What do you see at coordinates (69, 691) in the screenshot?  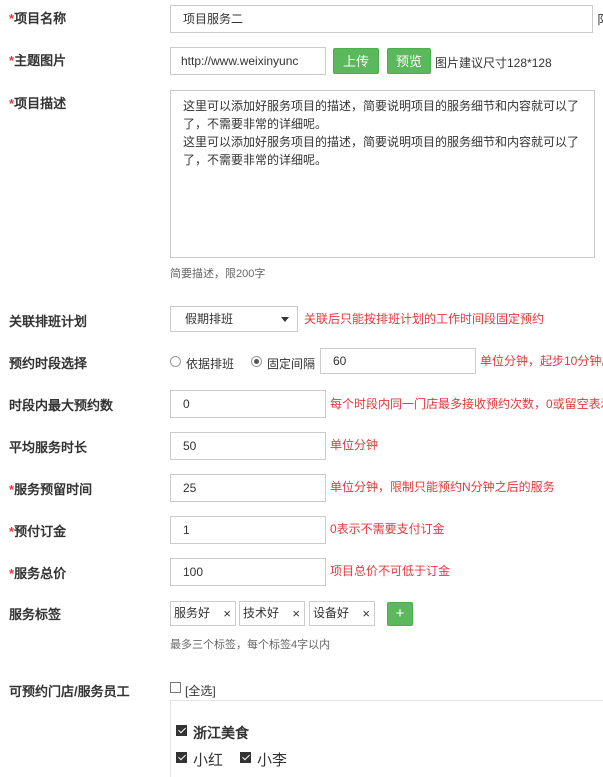 I see `stores-label: 可预约门店/服务员工` at bounding box center [69, 691].